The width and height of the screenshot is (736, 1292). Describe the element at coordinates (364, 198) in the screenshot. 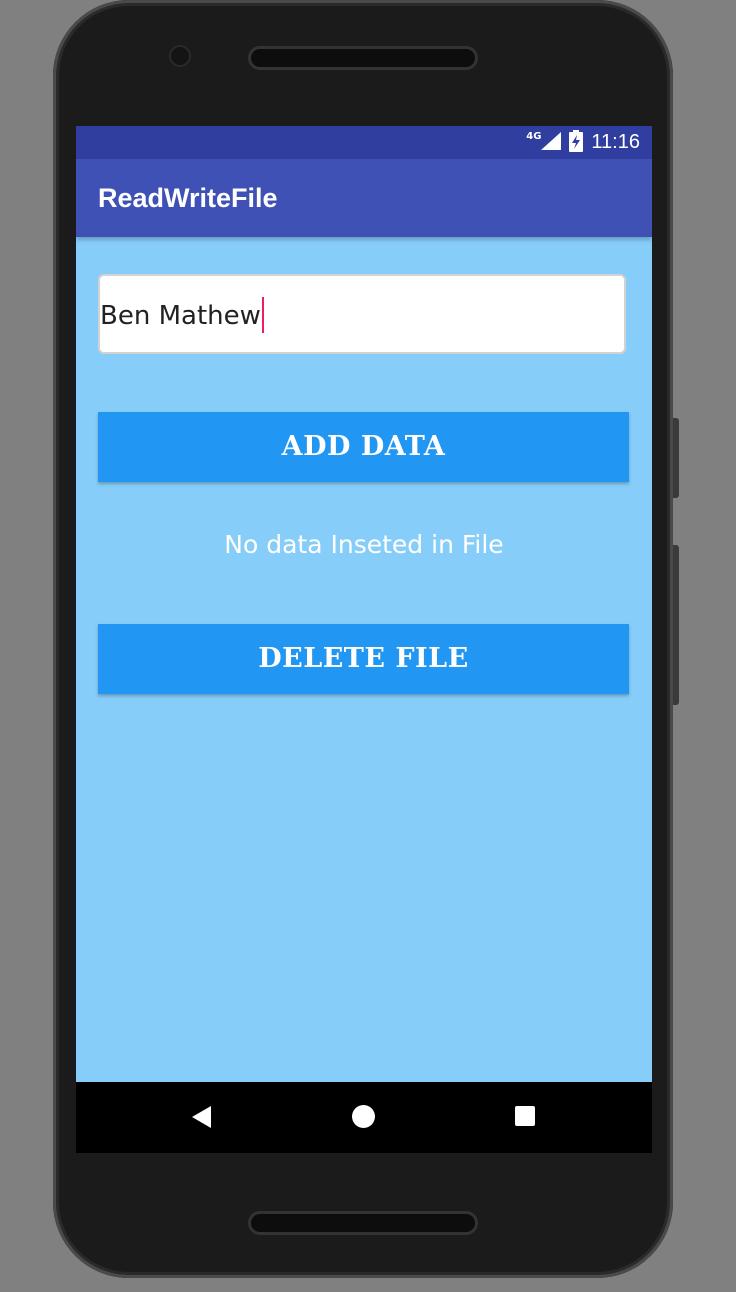

I see `app-bar: ReadWriteFile` at that location.